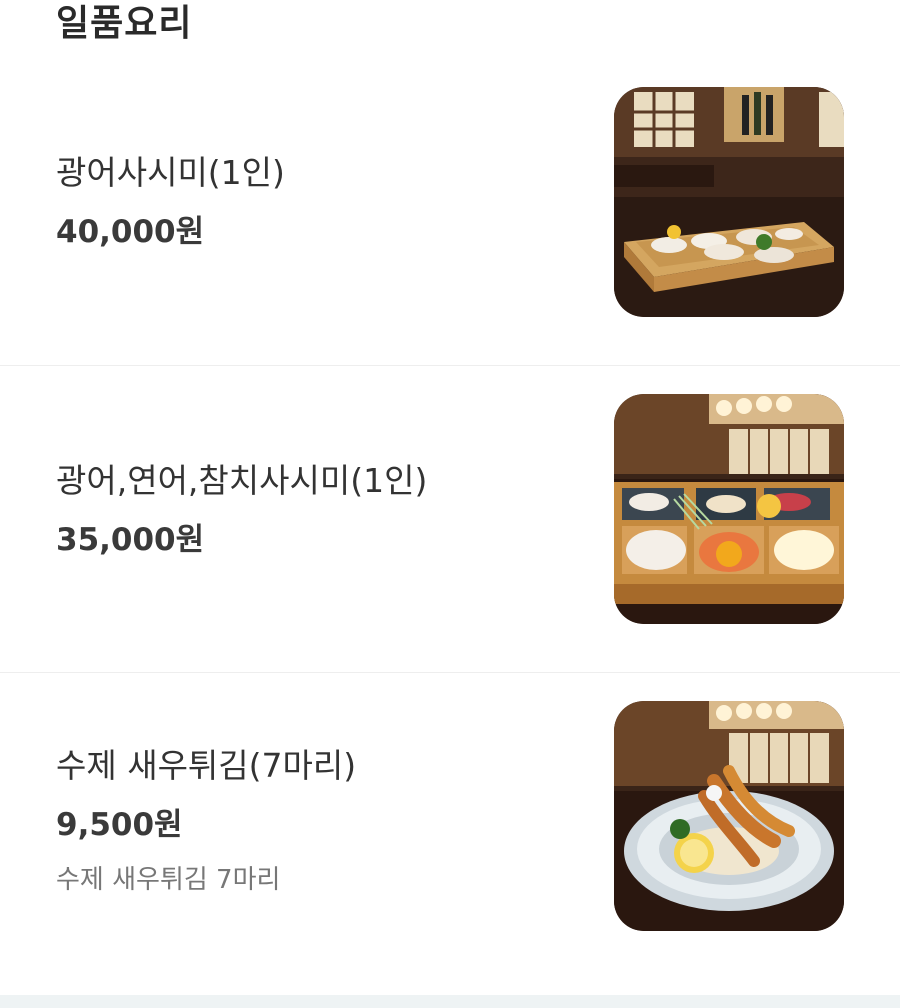  What do you see at coordinates (170, 172) in the screenshot?
I see `menu-item-name: 광어사시미(1인)` at bounding box center [170, 172].